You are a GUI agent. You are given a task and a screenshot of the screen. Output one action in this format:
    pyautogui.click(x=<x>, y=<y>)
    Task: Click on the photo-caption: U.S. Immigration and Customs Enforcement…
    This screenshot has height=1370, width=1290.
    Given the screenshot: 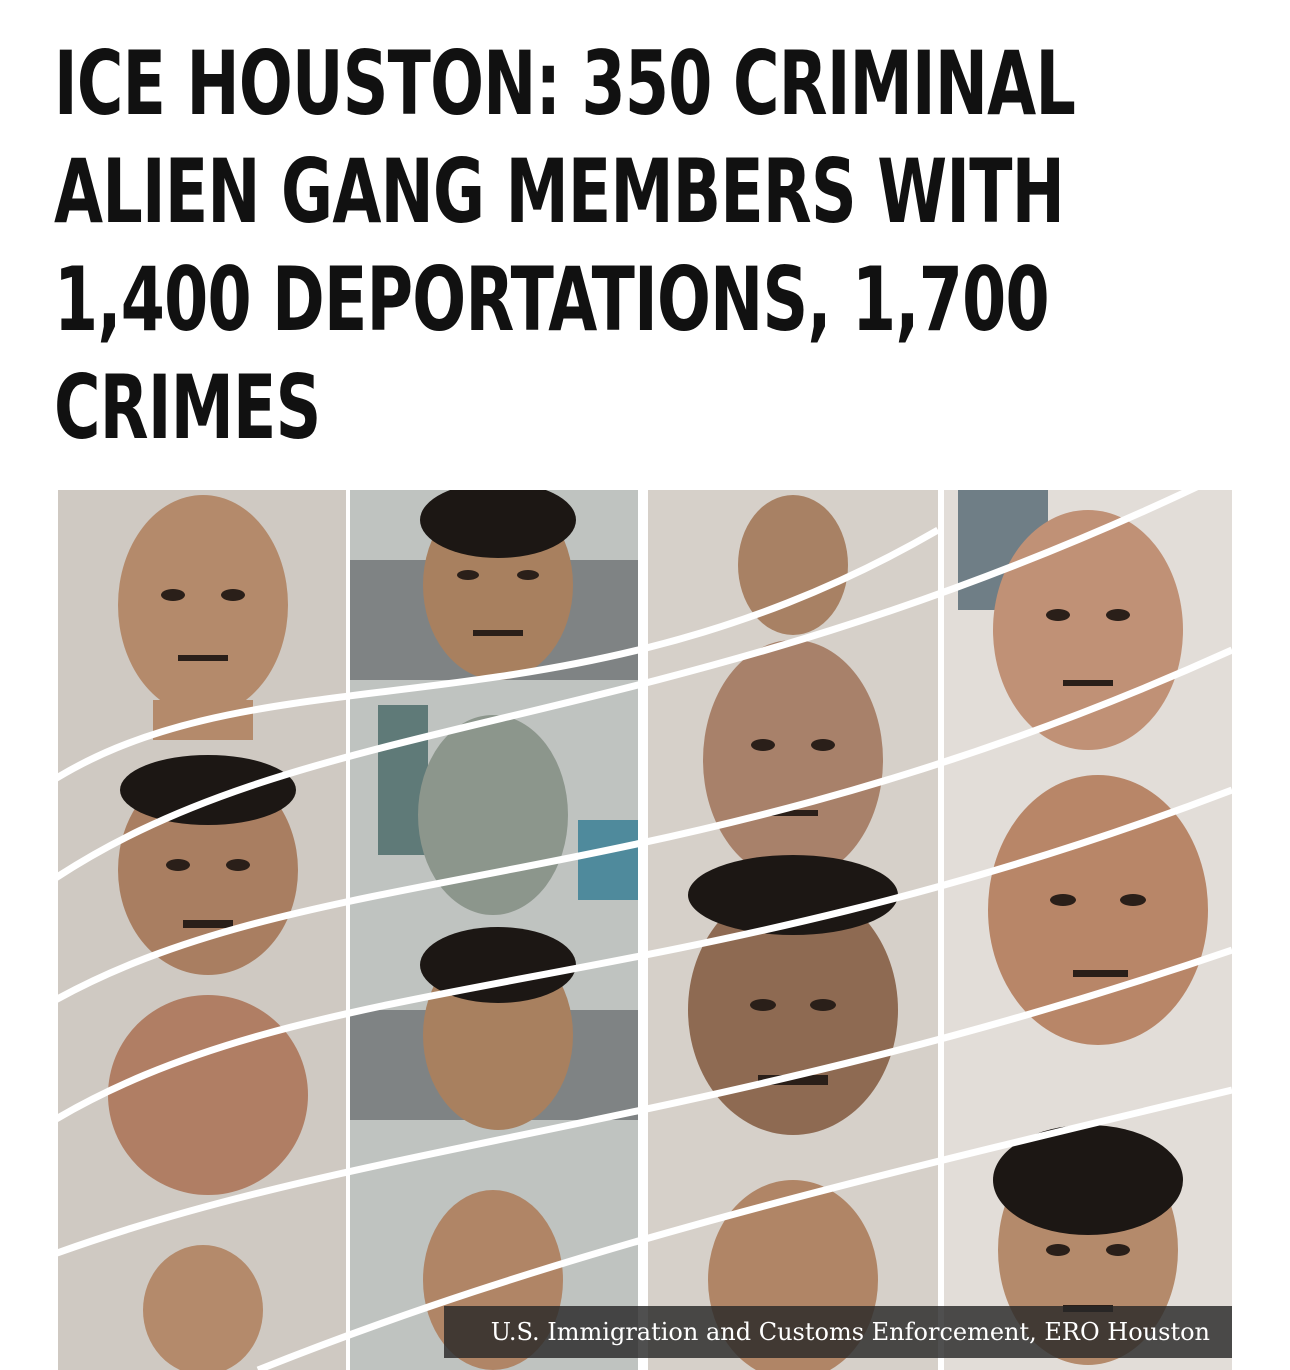 What is the action you would take?
    pyautogui.click(x=838, y=1332)
    